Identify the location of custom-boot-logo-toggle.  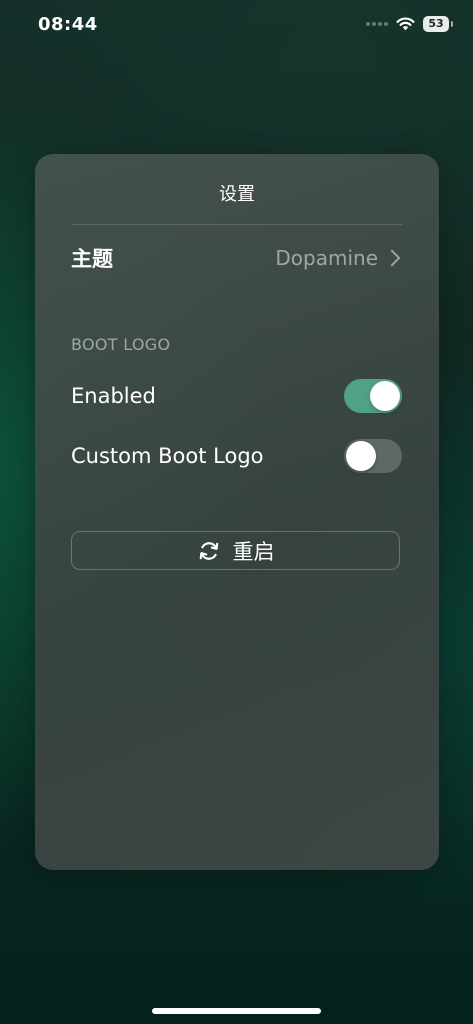
(373, 456).